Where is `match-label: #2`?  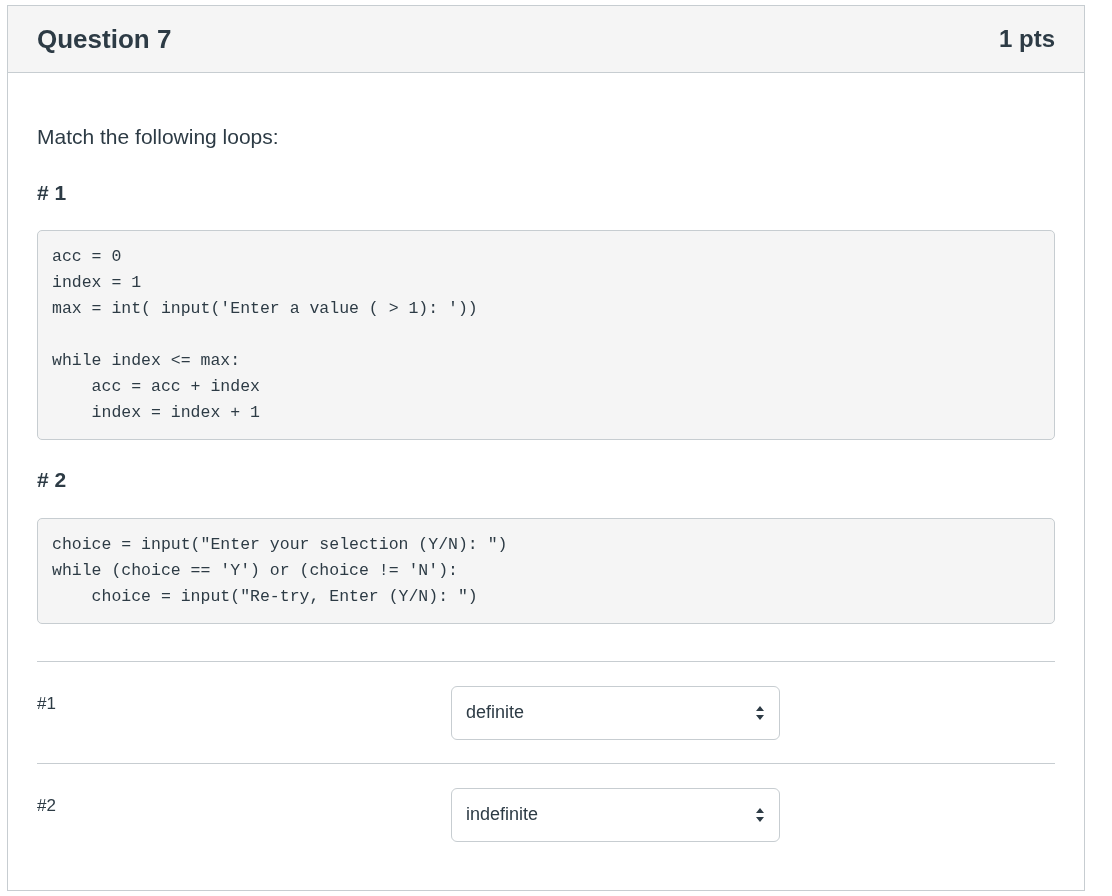 match-label: #2 is located at coordinates (47, 805).